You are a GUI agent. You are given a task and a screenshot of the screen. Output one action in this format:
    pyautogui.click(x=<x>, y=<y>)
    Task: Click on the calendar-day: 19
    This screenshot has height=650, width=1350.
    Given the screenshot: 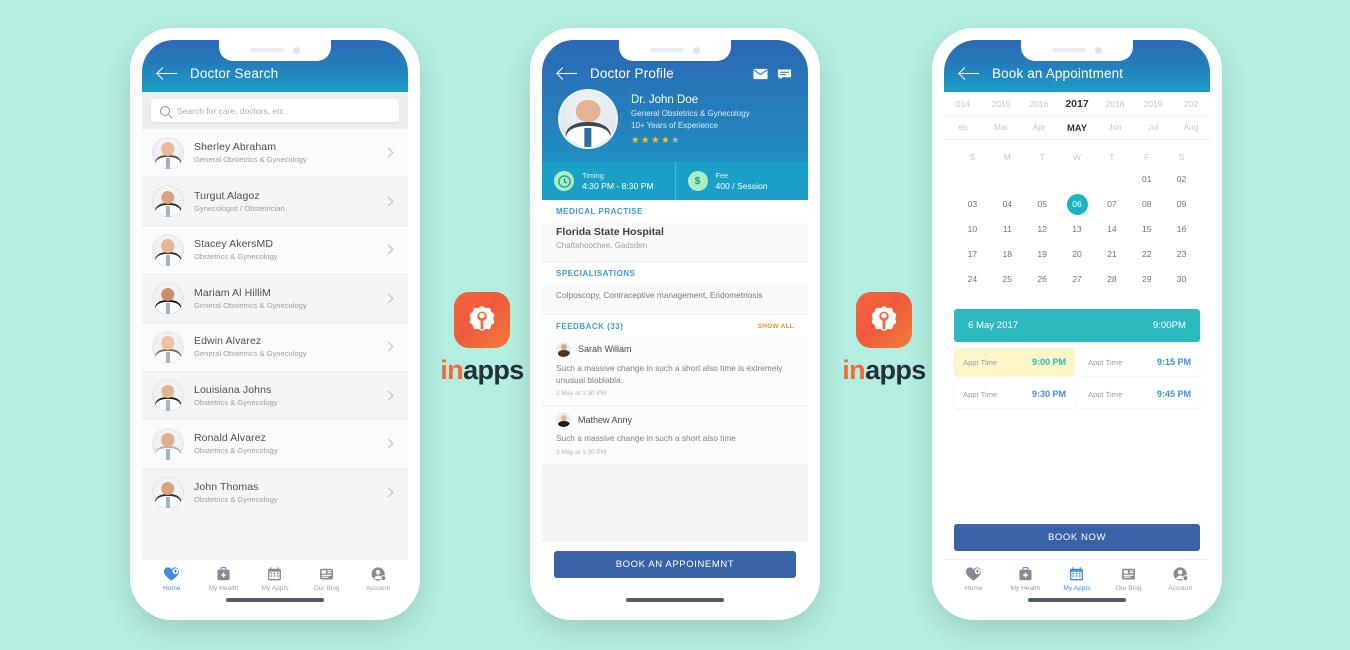 What is the action you would take?
    pyautogui.click(x=1042, y=254)
    